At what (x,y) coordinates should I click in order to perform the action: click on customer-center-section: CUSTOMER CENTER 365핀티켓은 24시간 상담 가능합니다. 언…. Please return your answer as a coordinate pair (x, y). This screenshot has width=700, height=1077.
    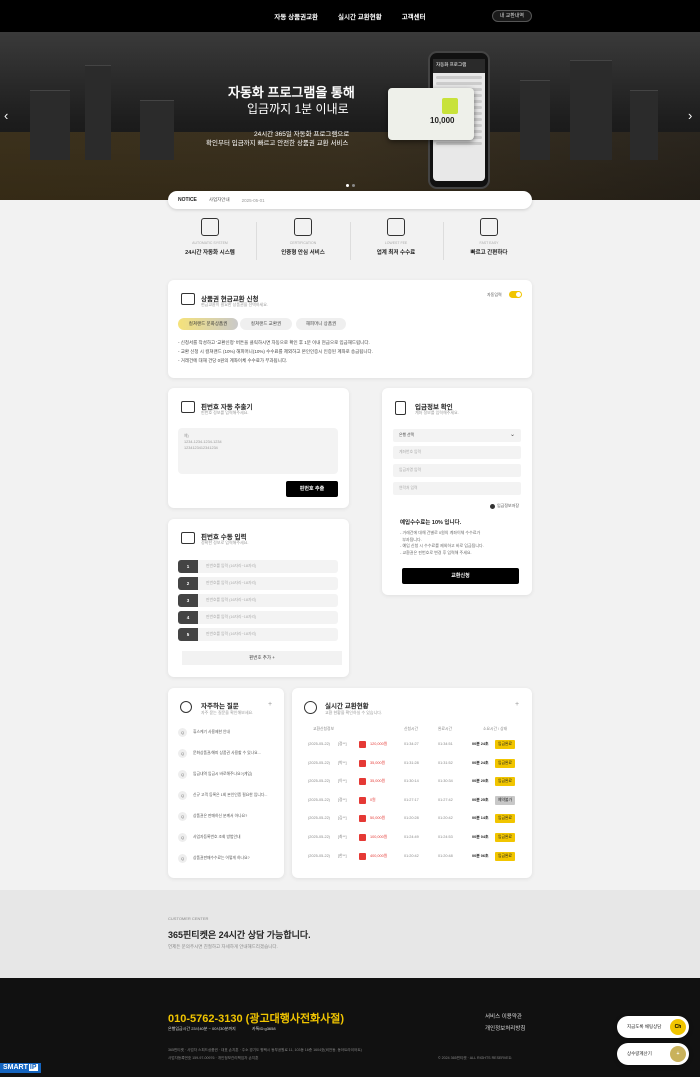
    Looking at the image, I should click on (350, 934).